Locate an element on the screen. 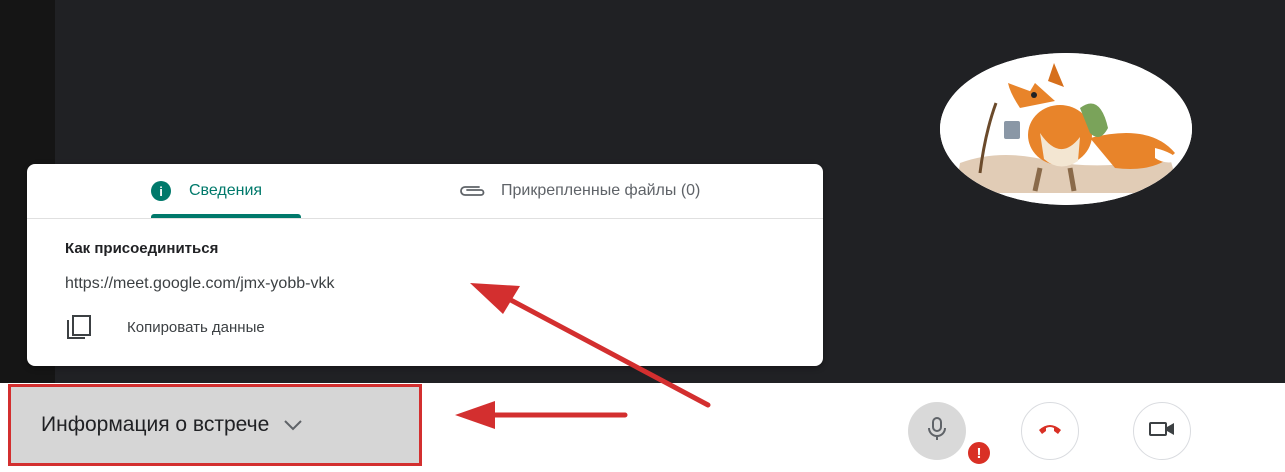 Image resolution: width=1285 pixels, height=472 pixels. meeting-link: https://meet.google.com/jmx-yobb-vkk is located at coordinates (199, 284).